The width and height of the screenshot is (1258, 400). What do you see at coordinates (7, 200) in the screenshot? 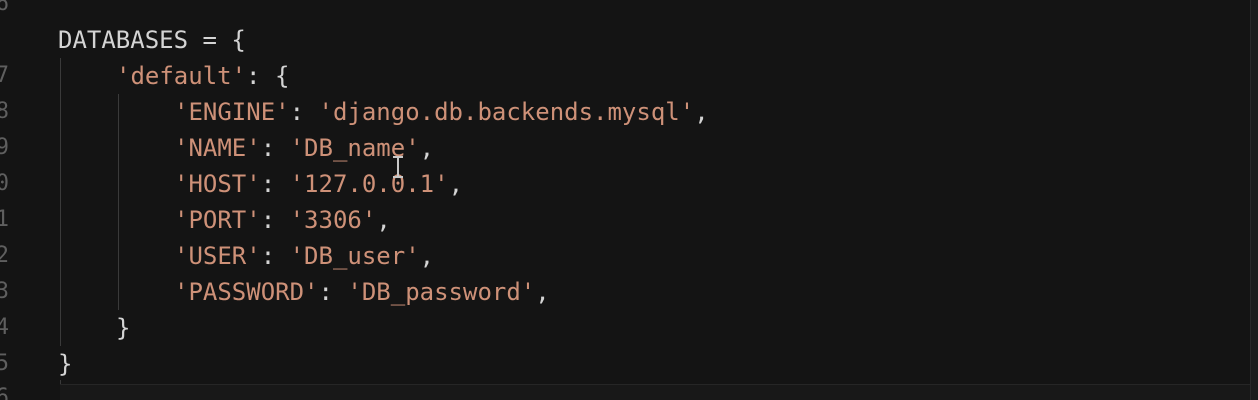
I see `line-number-gutter: 6 7 8 9 0 1 2 3 4 5 6` at bounding box center [7, 200].